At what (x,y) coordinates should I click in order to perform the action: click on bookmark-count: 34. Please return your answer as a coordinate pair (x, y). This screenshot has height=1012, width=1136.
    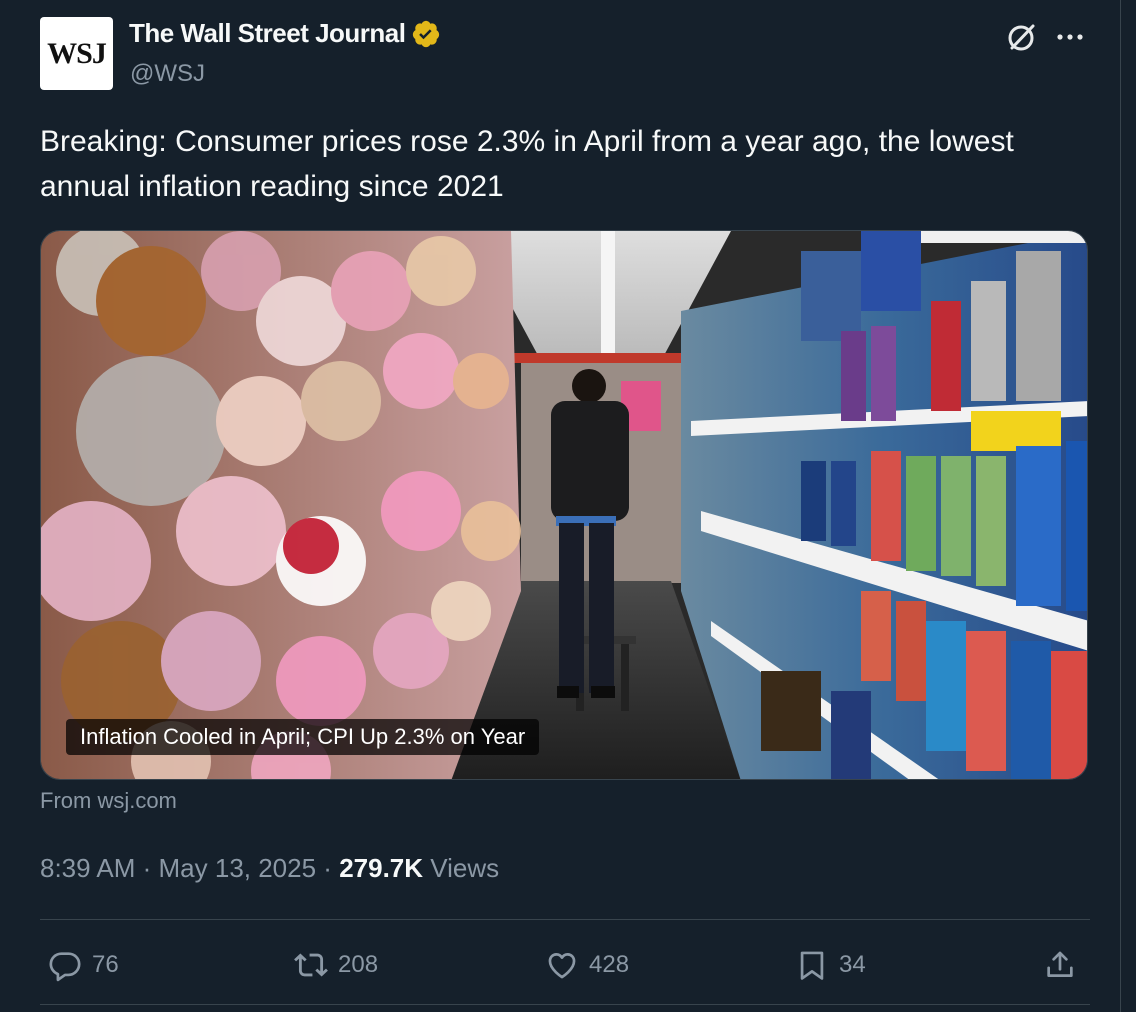
    Looking at the image, I should click on (852, 964).